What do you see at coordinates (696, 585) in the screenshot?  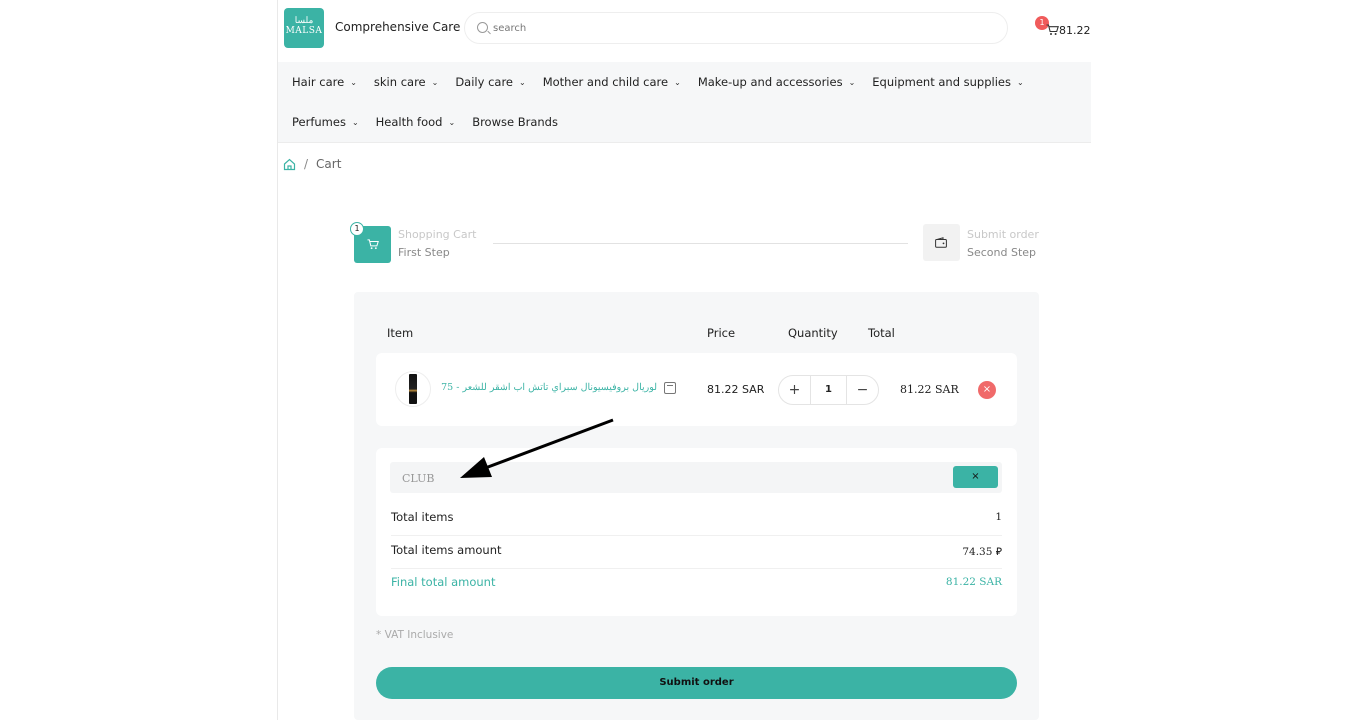 I see `summary-row-final-total: Final total amount 81.22 SAR` at bounding box center [696, 585].